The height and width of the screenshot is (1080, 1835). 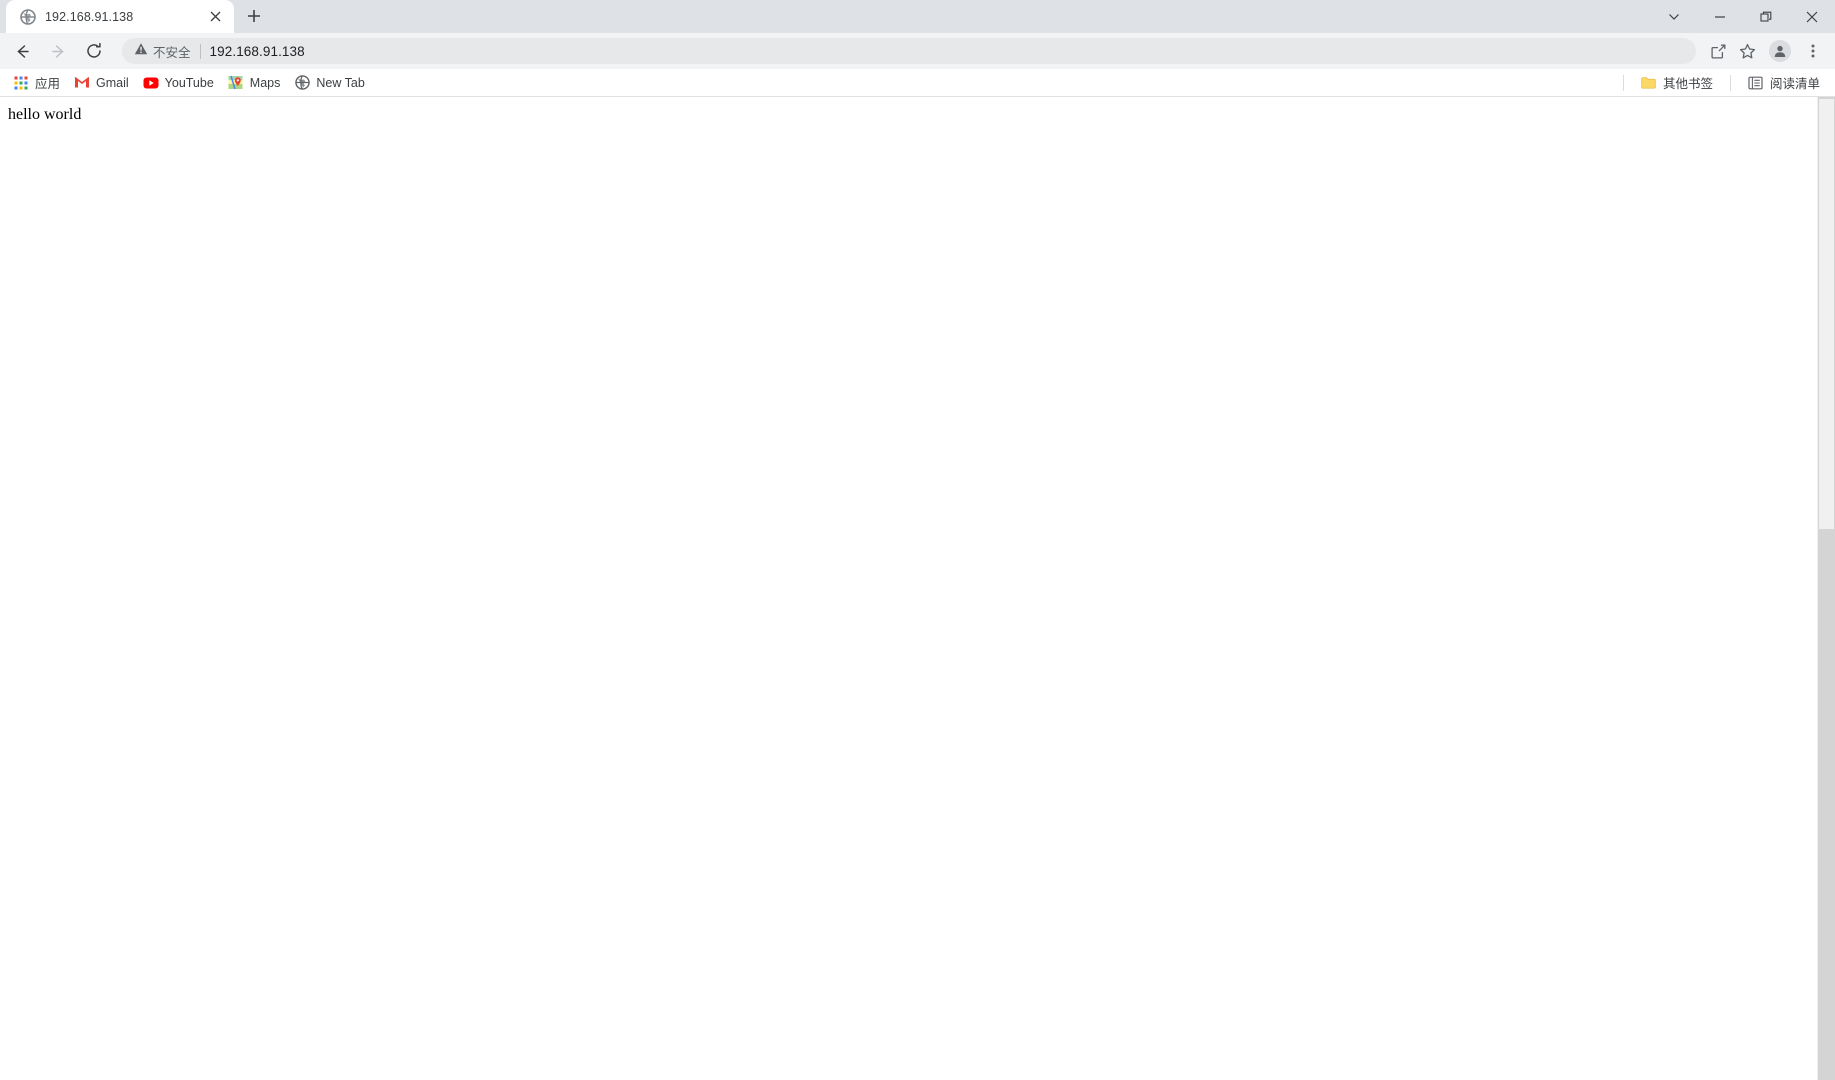 What do you see at coordinates (1674, 16) in the screenshot?
I see `tab-search-chevron-down-icon` at bounding box center [1674, 16].